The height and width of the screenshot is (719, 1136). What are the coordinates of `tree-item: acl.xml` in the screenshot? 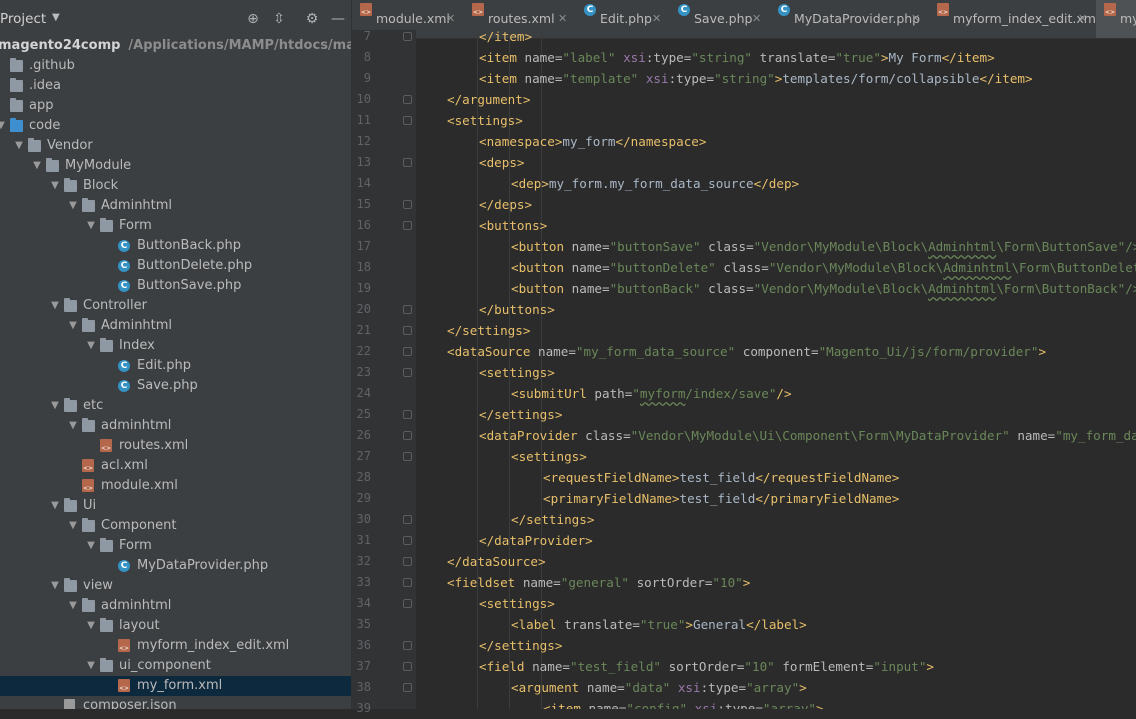 It's located at (175, 466).